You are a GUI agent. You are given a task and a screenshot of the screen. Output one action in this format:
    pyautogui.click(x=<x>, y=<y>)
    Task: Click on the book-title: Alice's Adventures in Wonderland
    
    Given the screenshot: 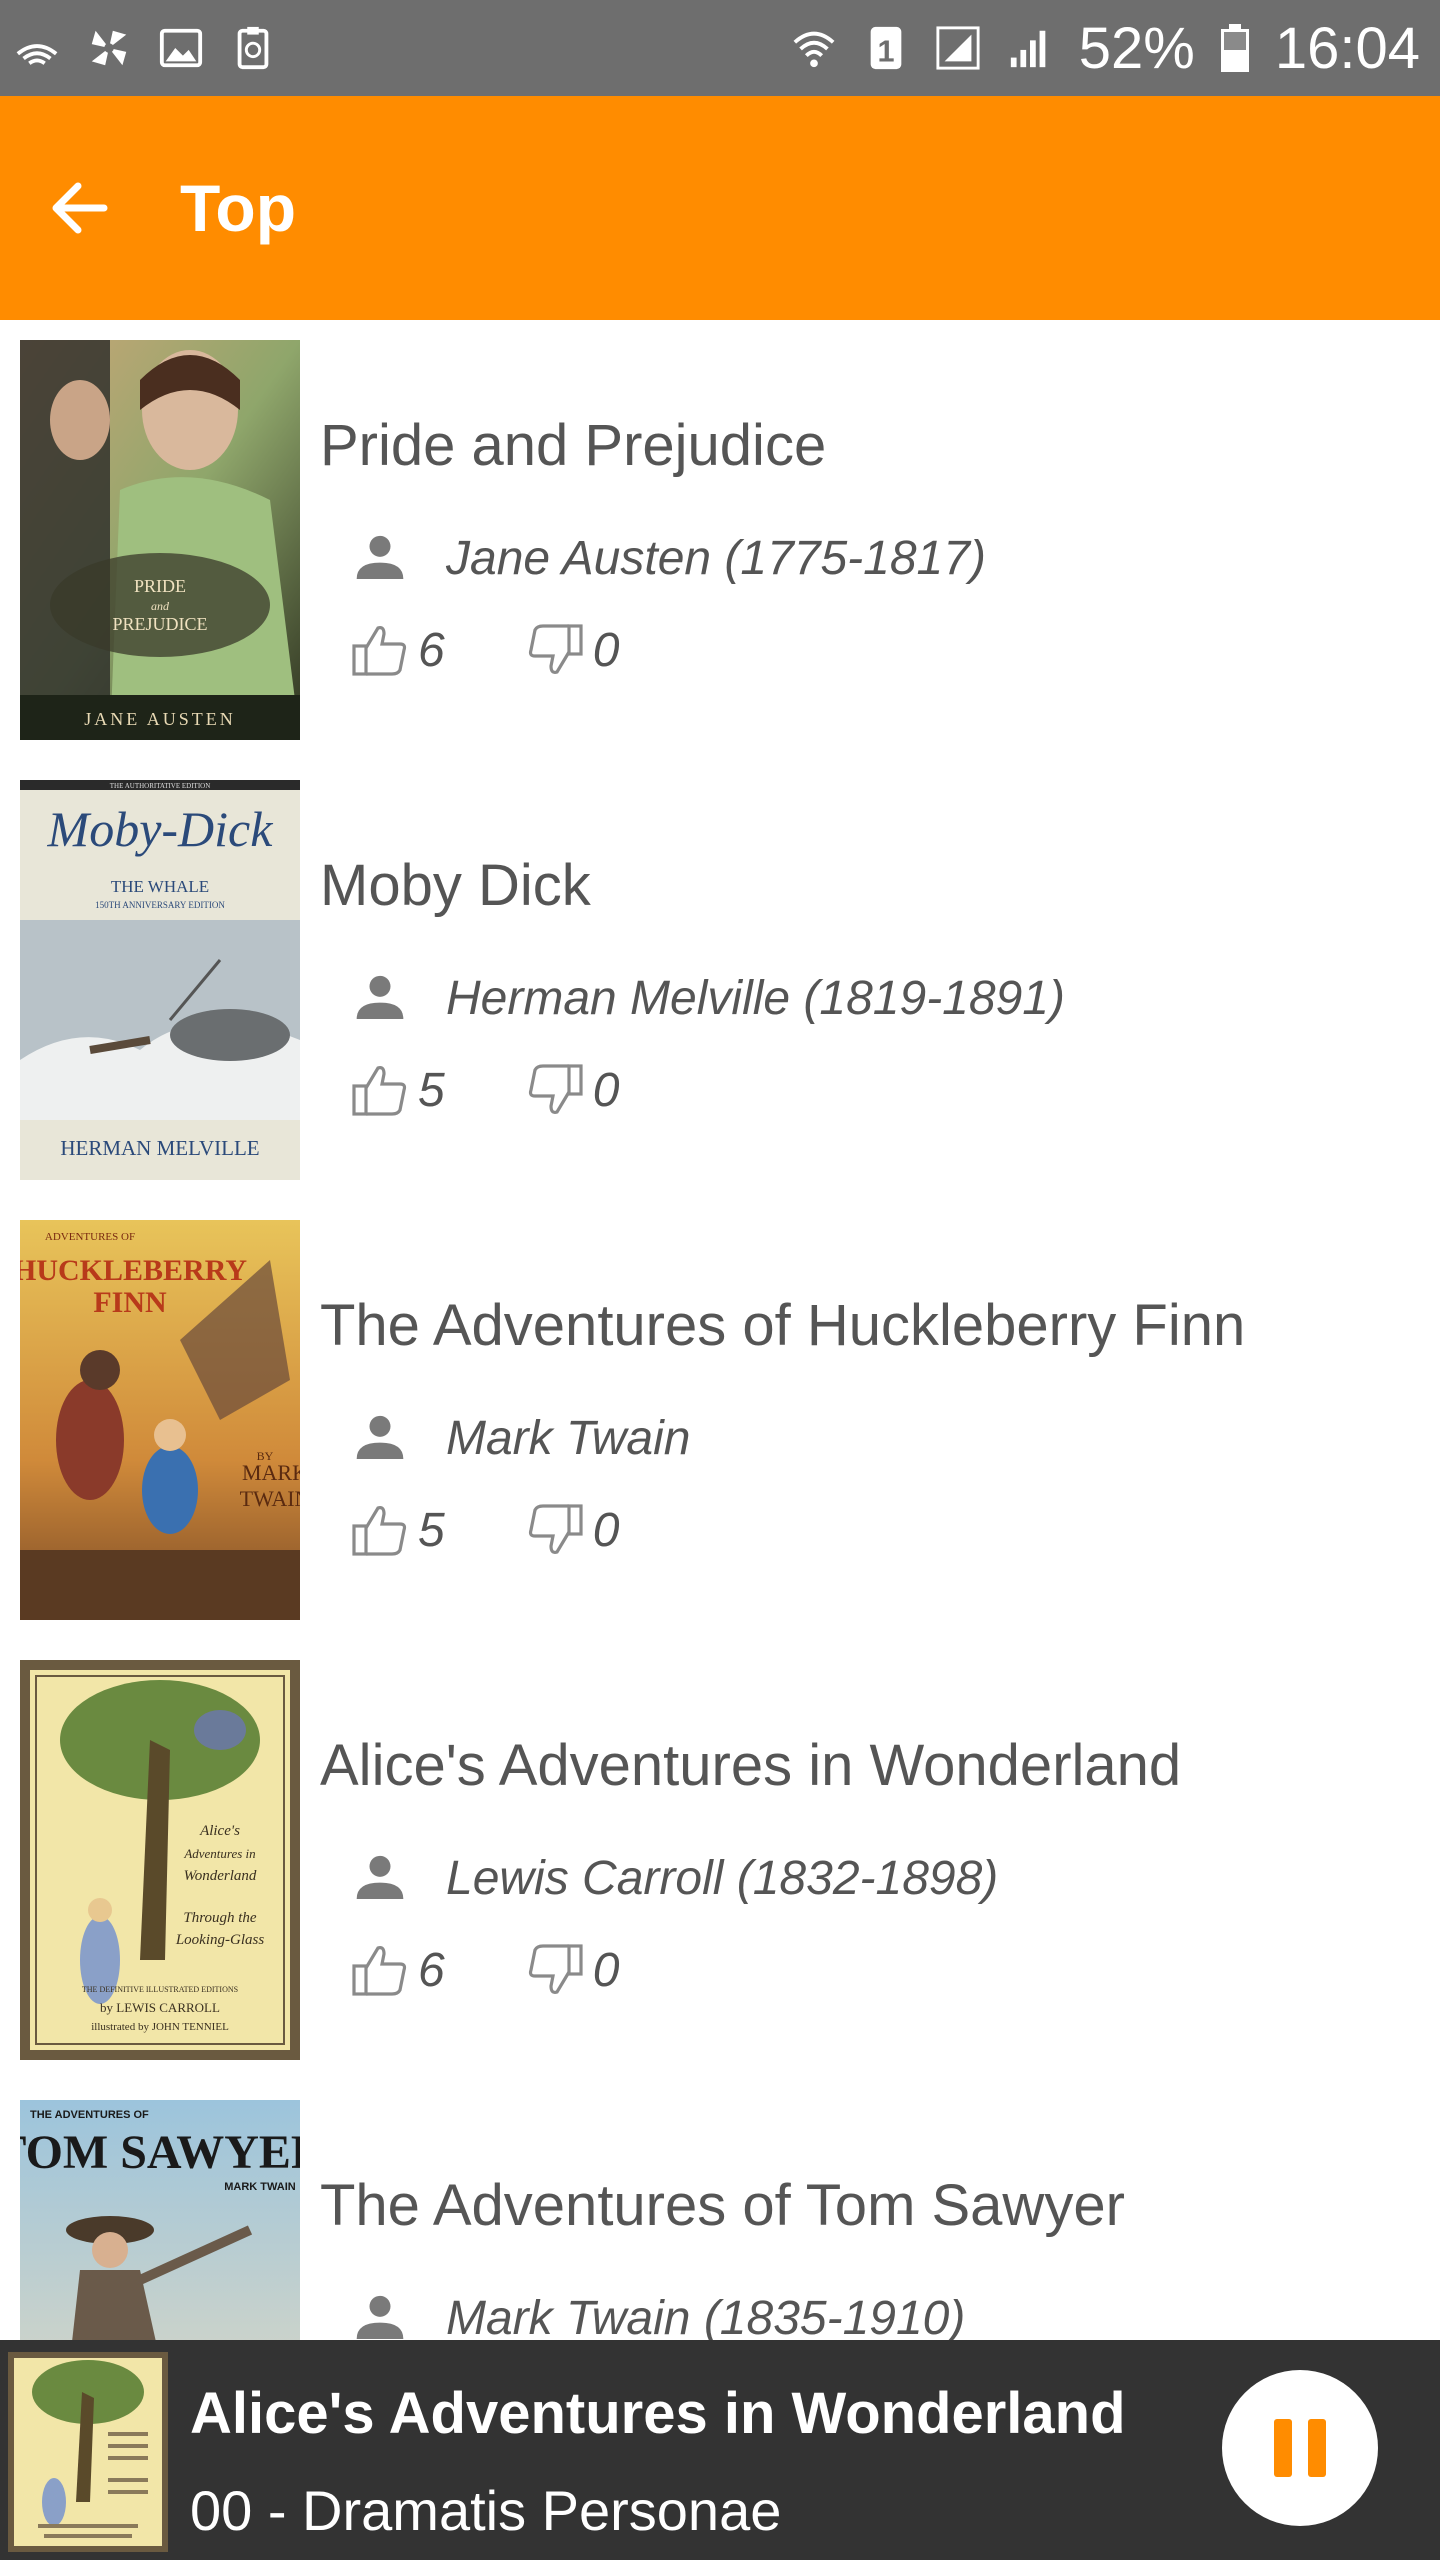 What is the action you would take?
    pyautogui.click(x=751, y=1765)
    